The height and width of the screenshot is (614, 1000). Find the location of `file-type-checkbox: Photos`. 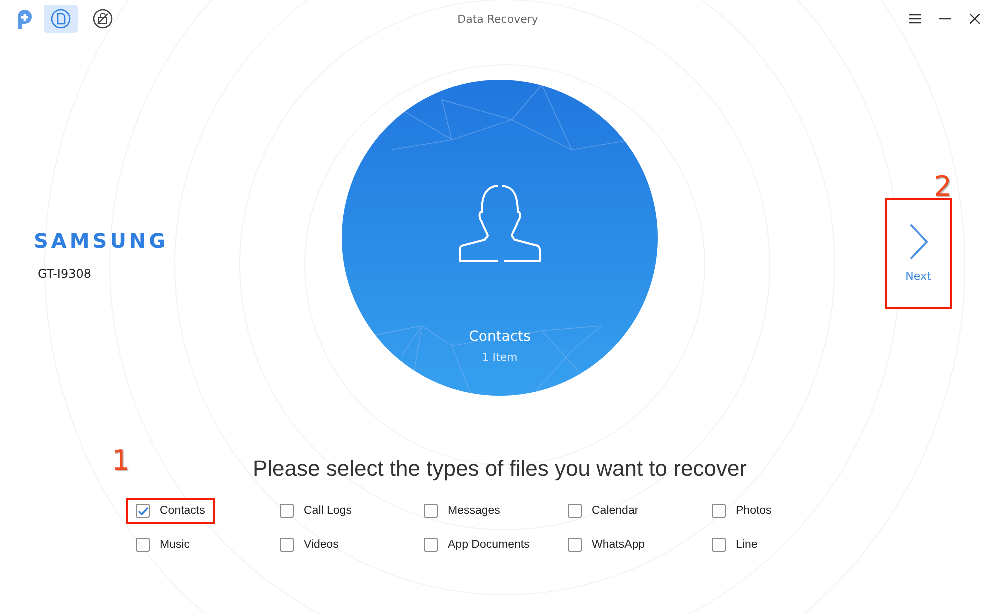

file-type-checkbox: Photos is located at coordinates (742, 511).